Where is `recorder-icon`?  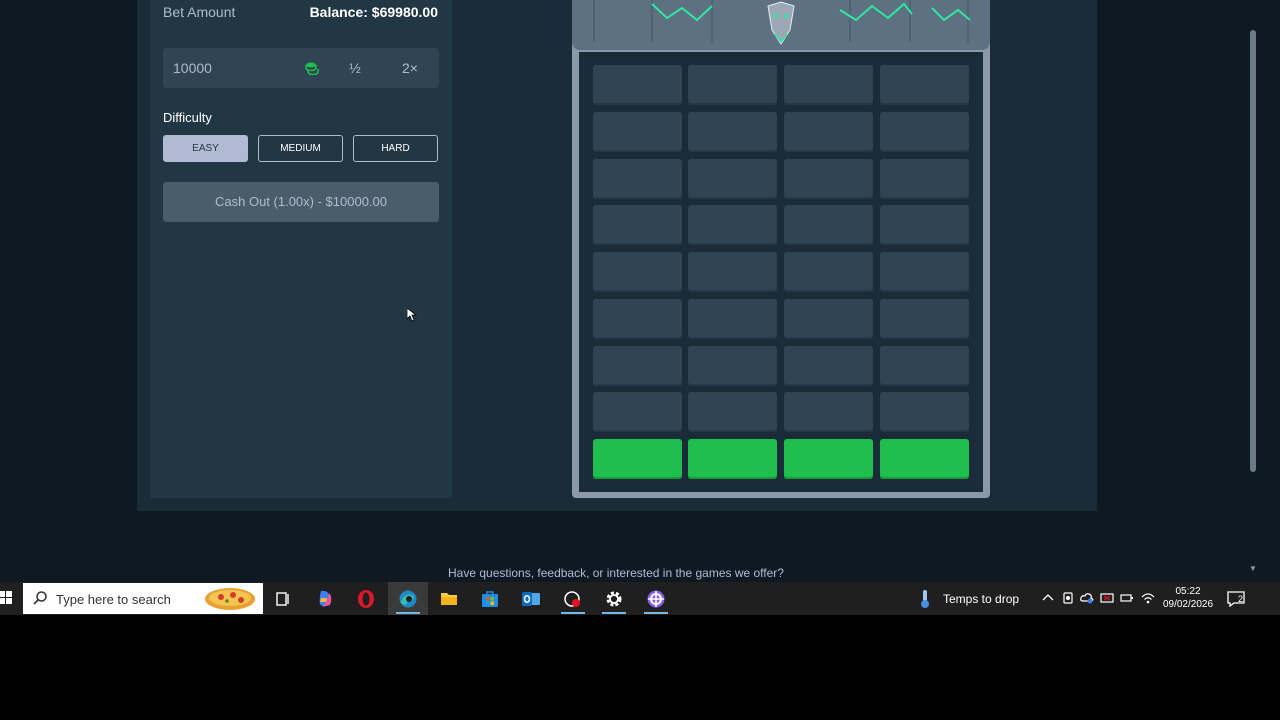
recorder-icon is located at coordinates (572, 599).